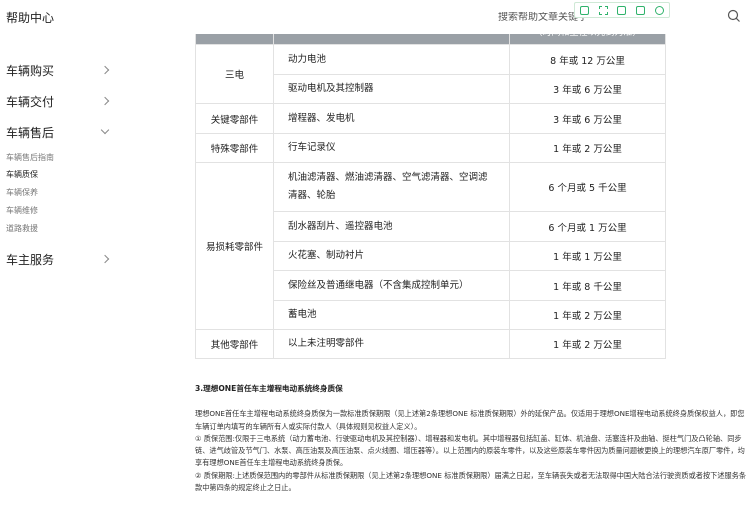  What do you see at coordinates (391, 256) in the screenshot?
I see `table-cell-part: 火花塞、制动衬片` at bounding box center [391, 256].